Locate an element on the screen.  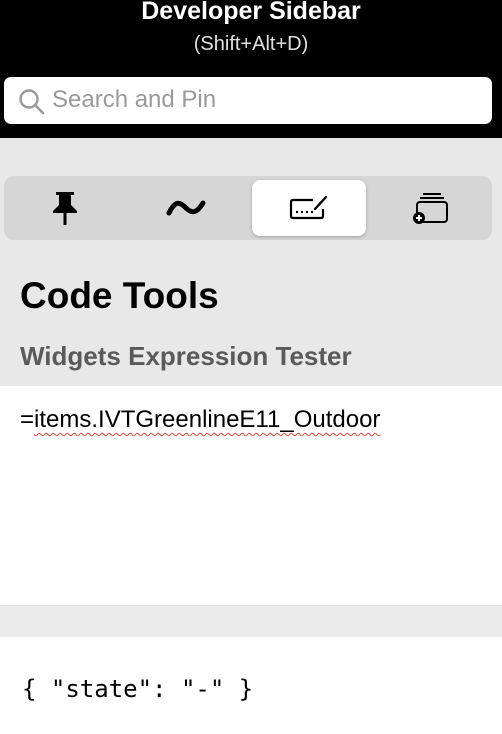
pin-icon is located at coordinates (65, 208).